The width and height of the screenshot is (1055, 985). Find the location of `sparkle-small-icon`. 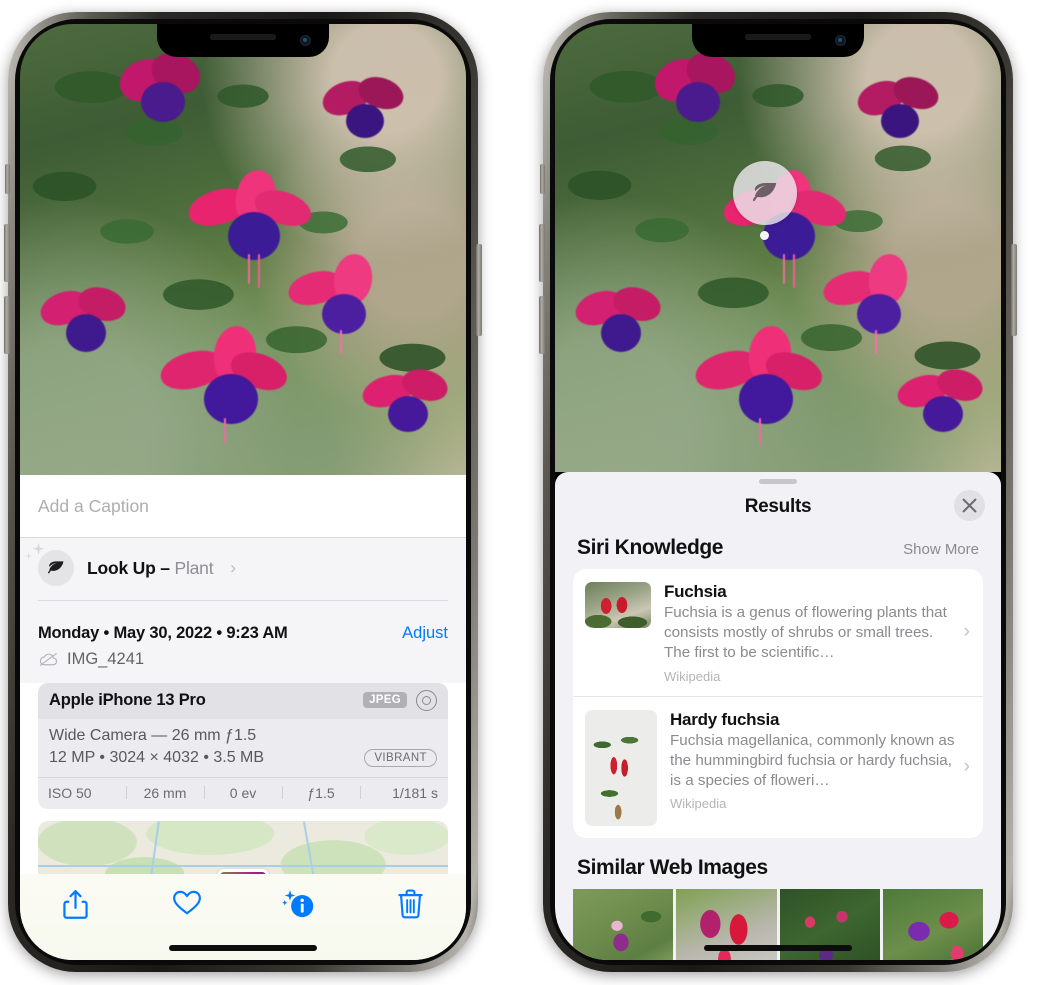

sparkle-small-icon is located at coordinates (28, 556).